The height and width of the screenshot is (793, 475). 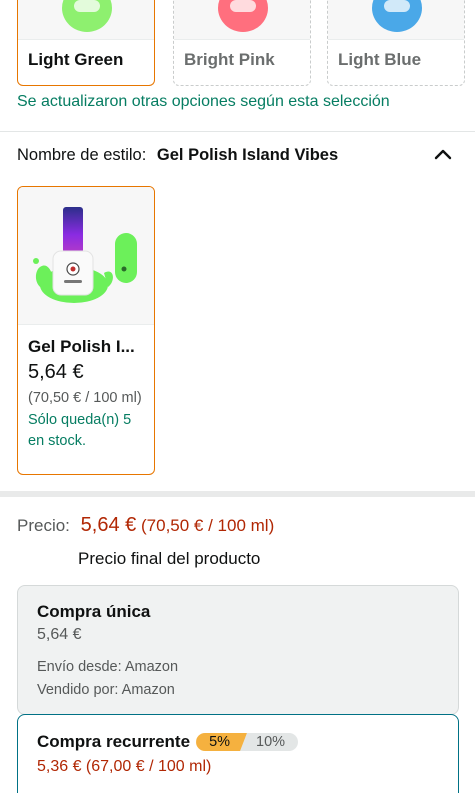 What do you see at coordinates (85, 398) in the screenshot?
I see `card-unit-price: (70,50 € / 100 ml)` at bounding box center [85, 398].